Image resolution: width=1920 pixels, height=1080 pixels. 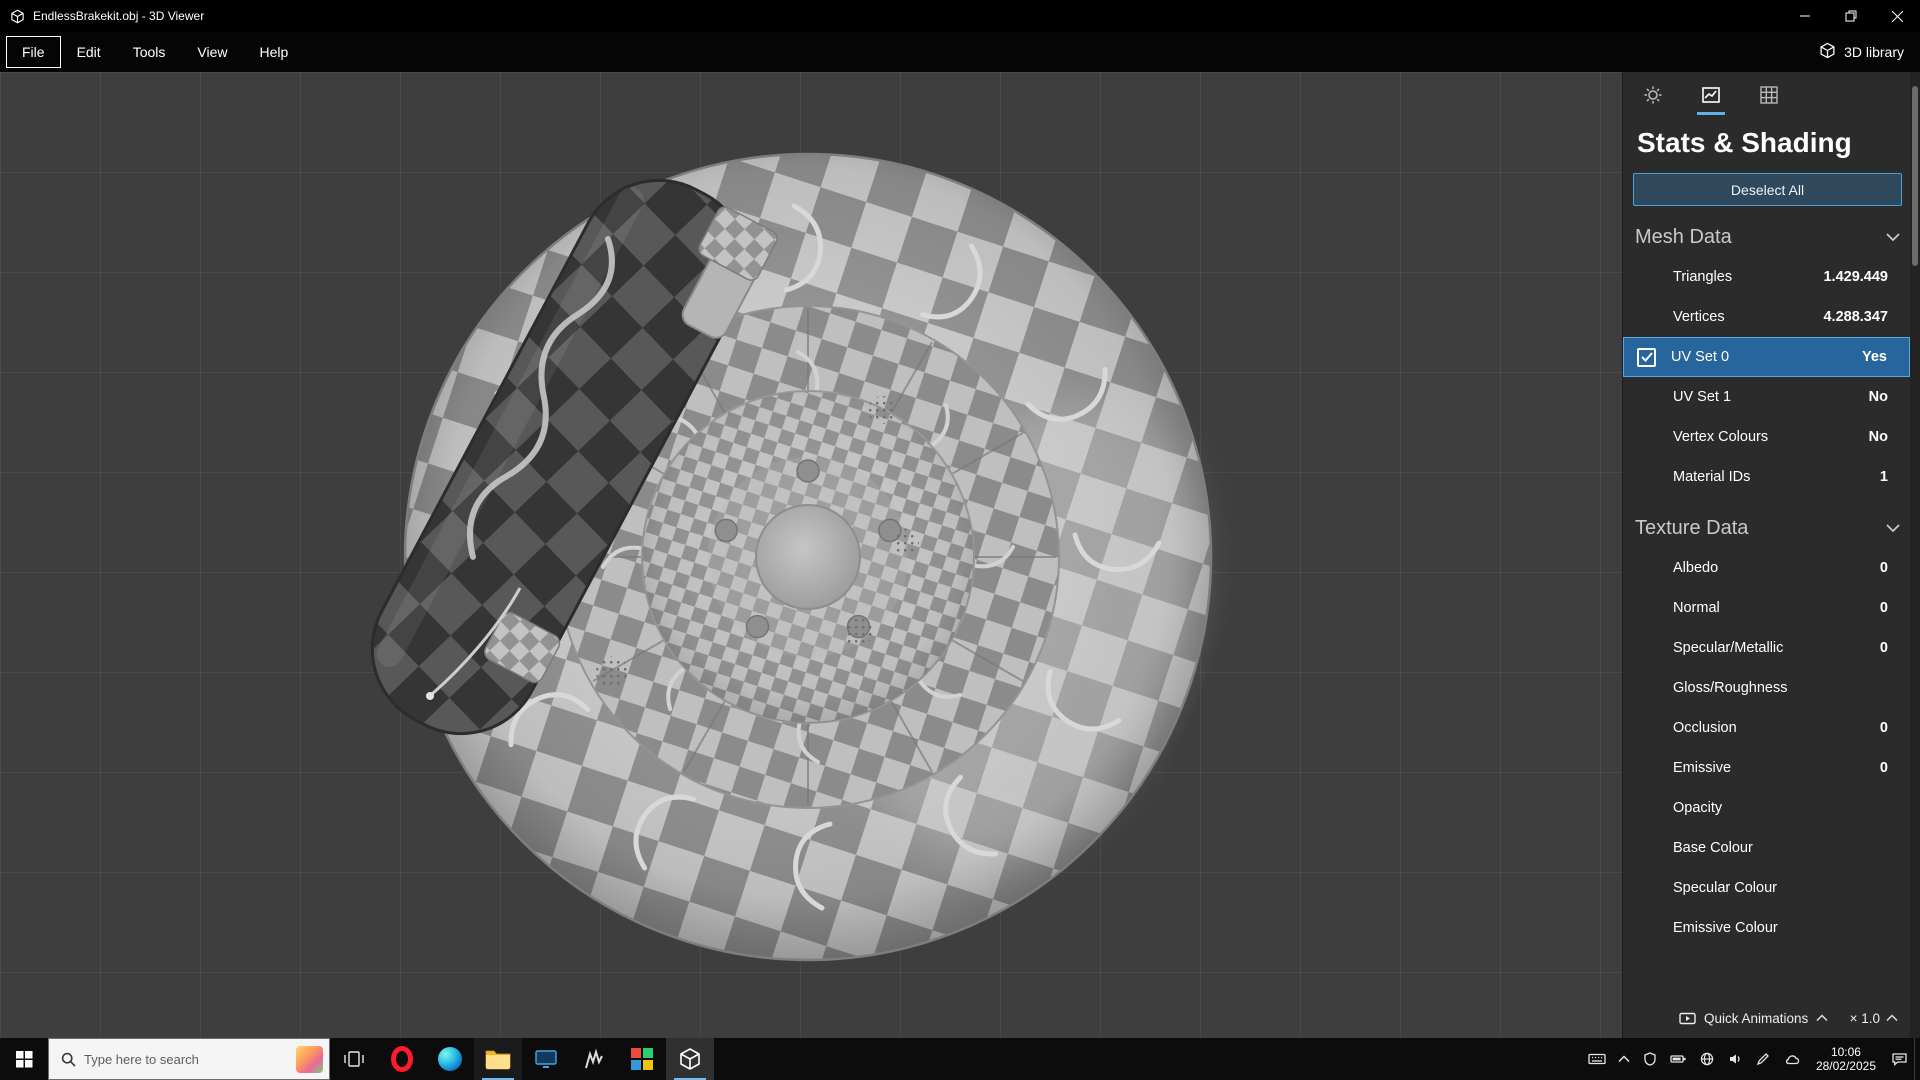 What do you see at coordinates (1915, 555) in the screenshot?
I see `panel-scrollbar` at bounding box center [1915, 555].